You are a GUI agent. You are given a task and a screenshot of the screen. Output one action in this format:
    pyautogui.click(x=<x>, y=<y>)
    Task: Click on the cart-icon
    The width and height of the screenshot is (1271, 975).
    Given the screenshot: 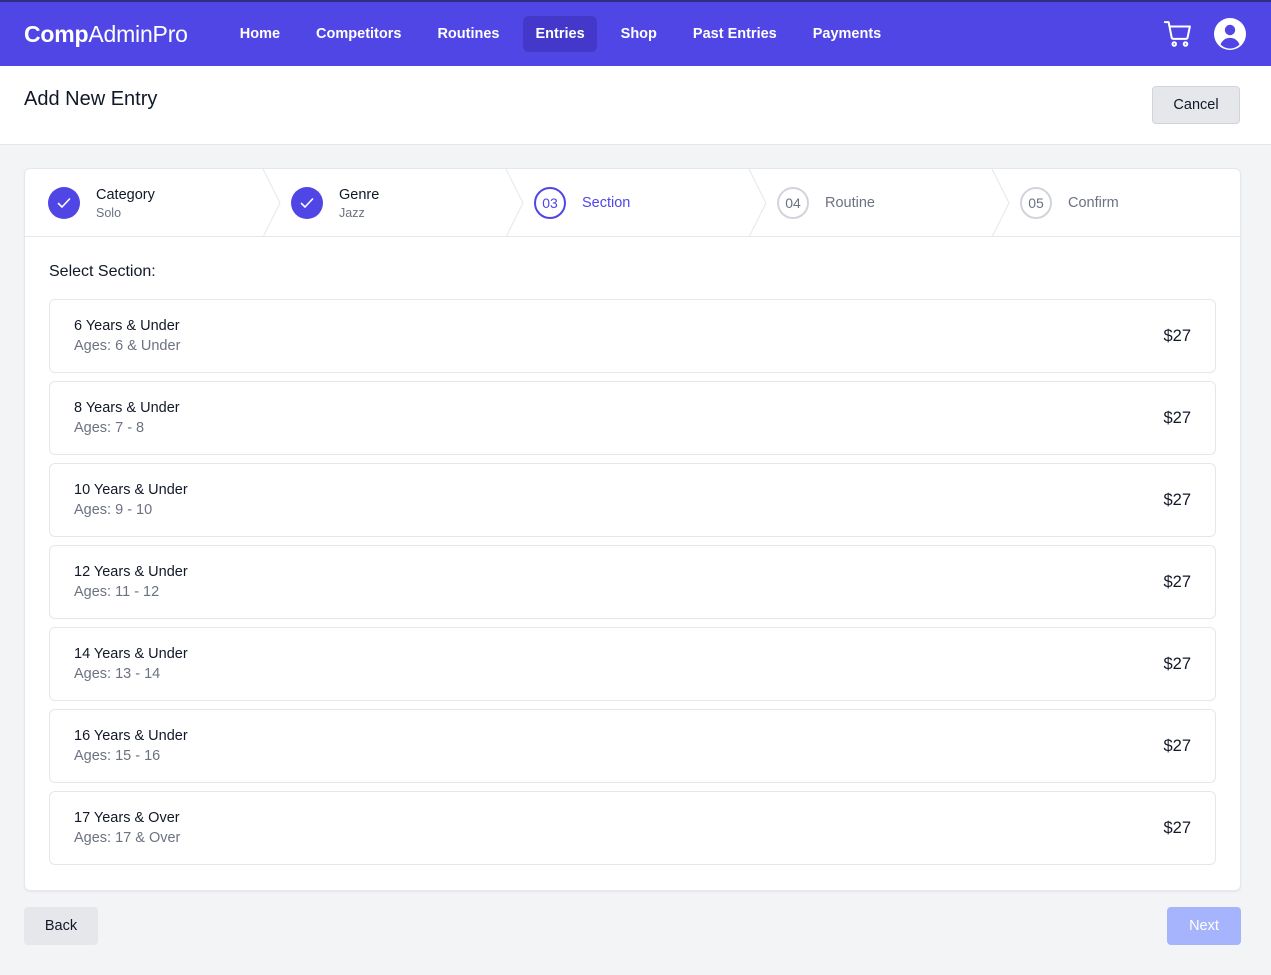 What is the action you would take?
    pyautogui.click(x=1178, y=34)
    